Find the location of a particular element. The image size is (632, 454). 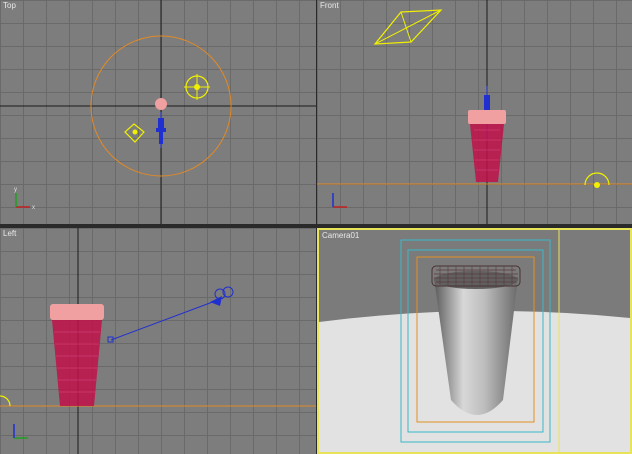

svg-text: y is located at coordinates (15, 190).